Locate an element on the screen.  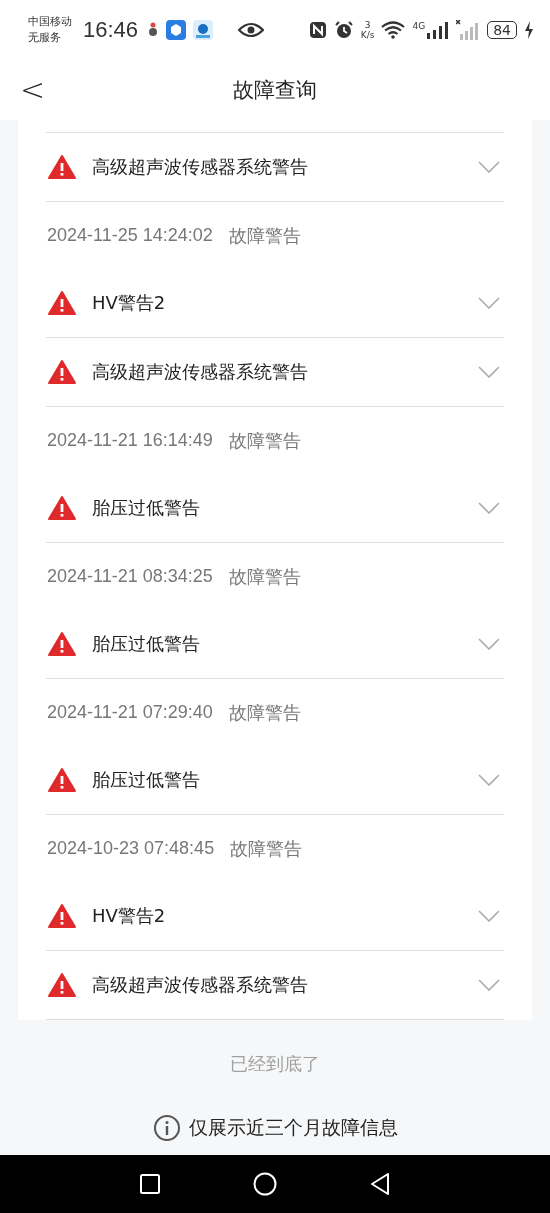
notice-text: 仅展示近三个月故障信息 is located at coordinates (293, 1127).